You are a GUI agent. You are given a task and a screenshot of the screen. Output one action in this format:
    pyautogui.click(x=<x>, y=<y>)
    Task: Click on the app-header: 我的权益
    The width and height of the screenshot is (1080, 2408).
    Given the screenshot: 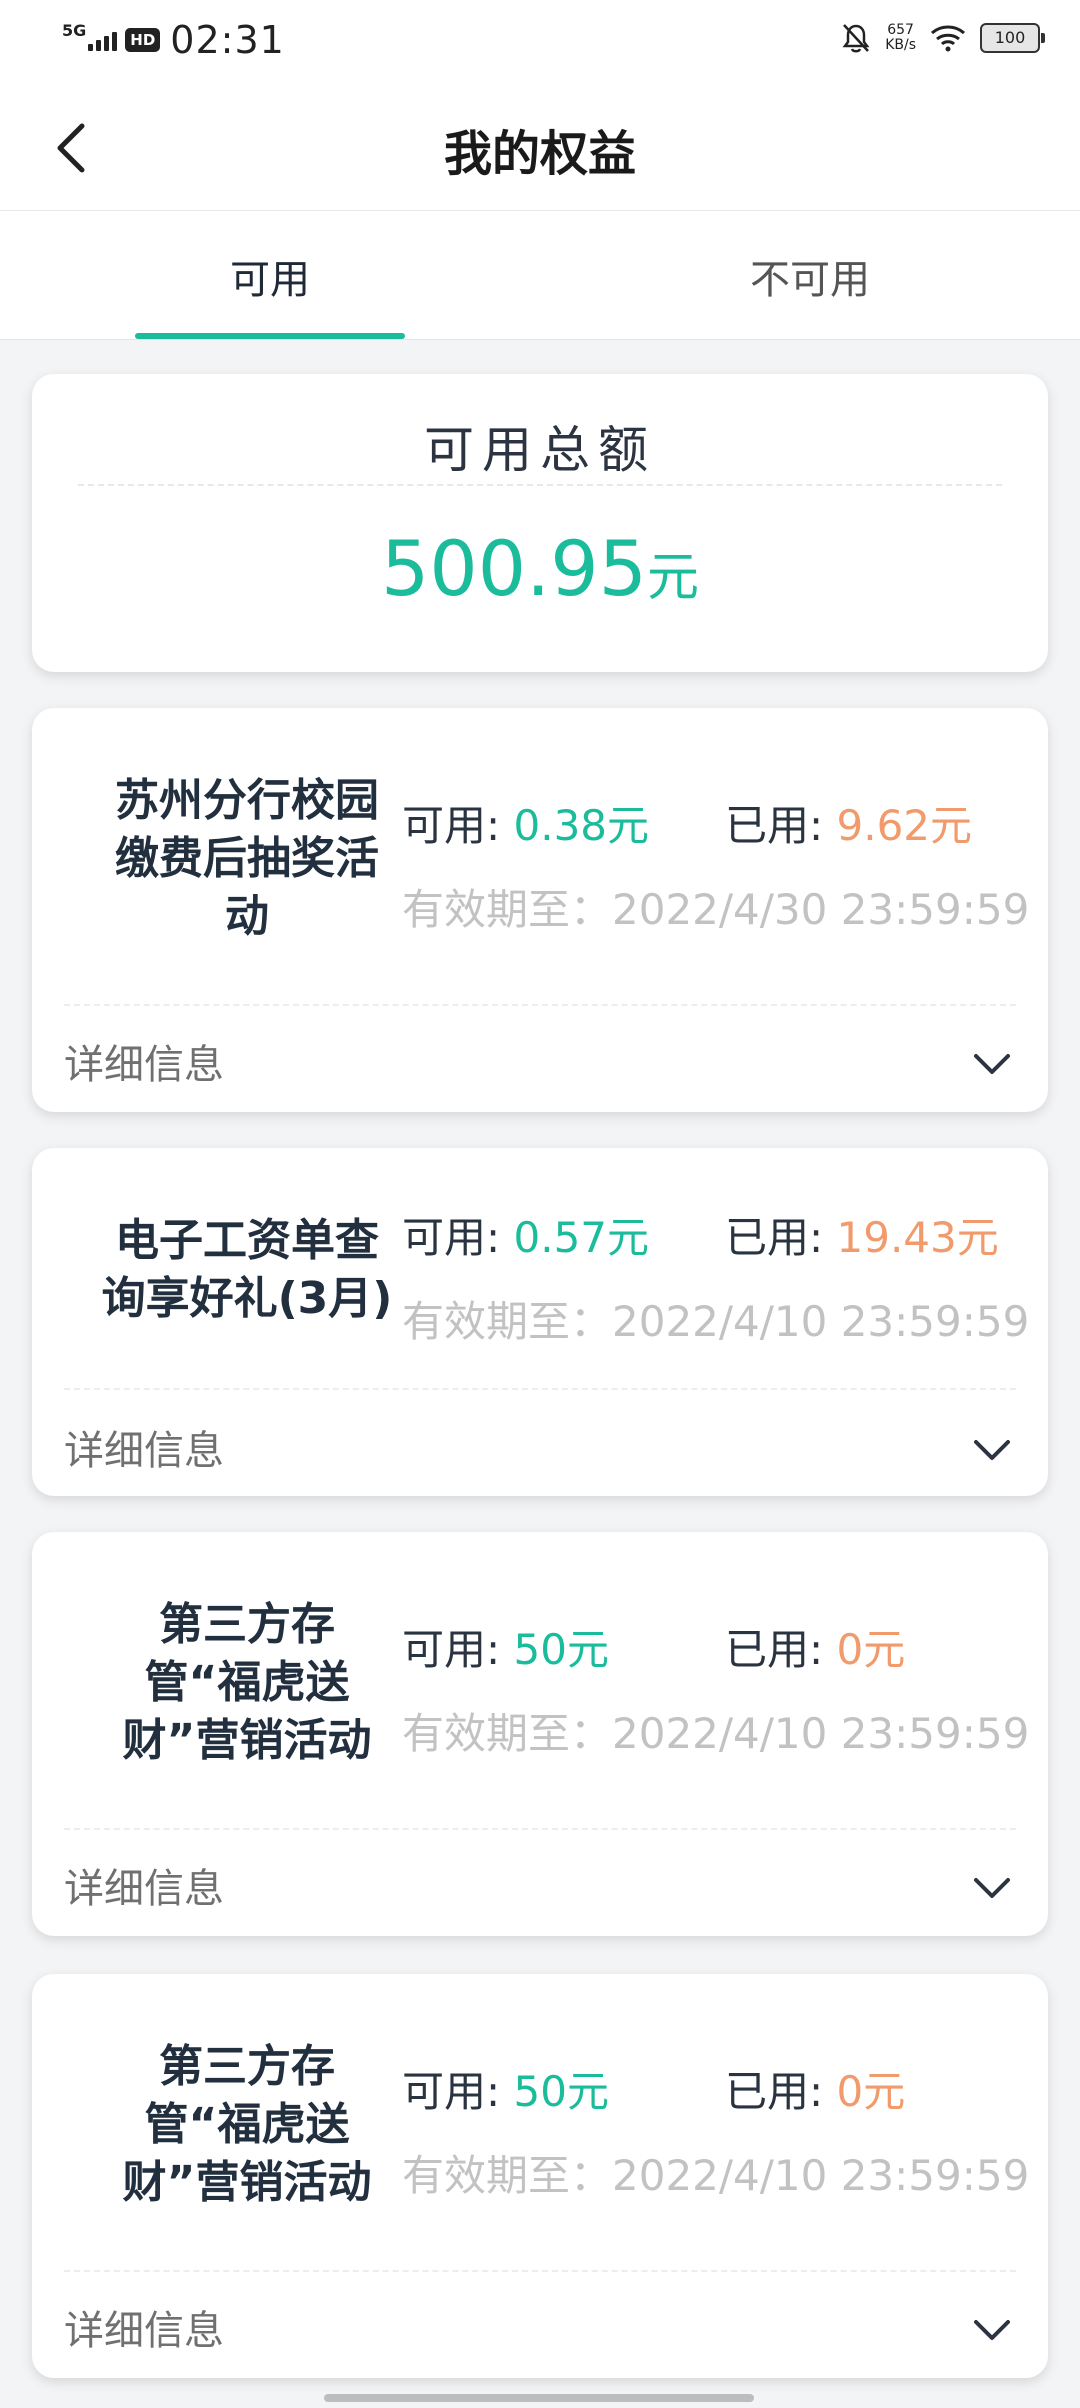 What is the action you would take?
    pyautogui.click(x=540, y=147)
    